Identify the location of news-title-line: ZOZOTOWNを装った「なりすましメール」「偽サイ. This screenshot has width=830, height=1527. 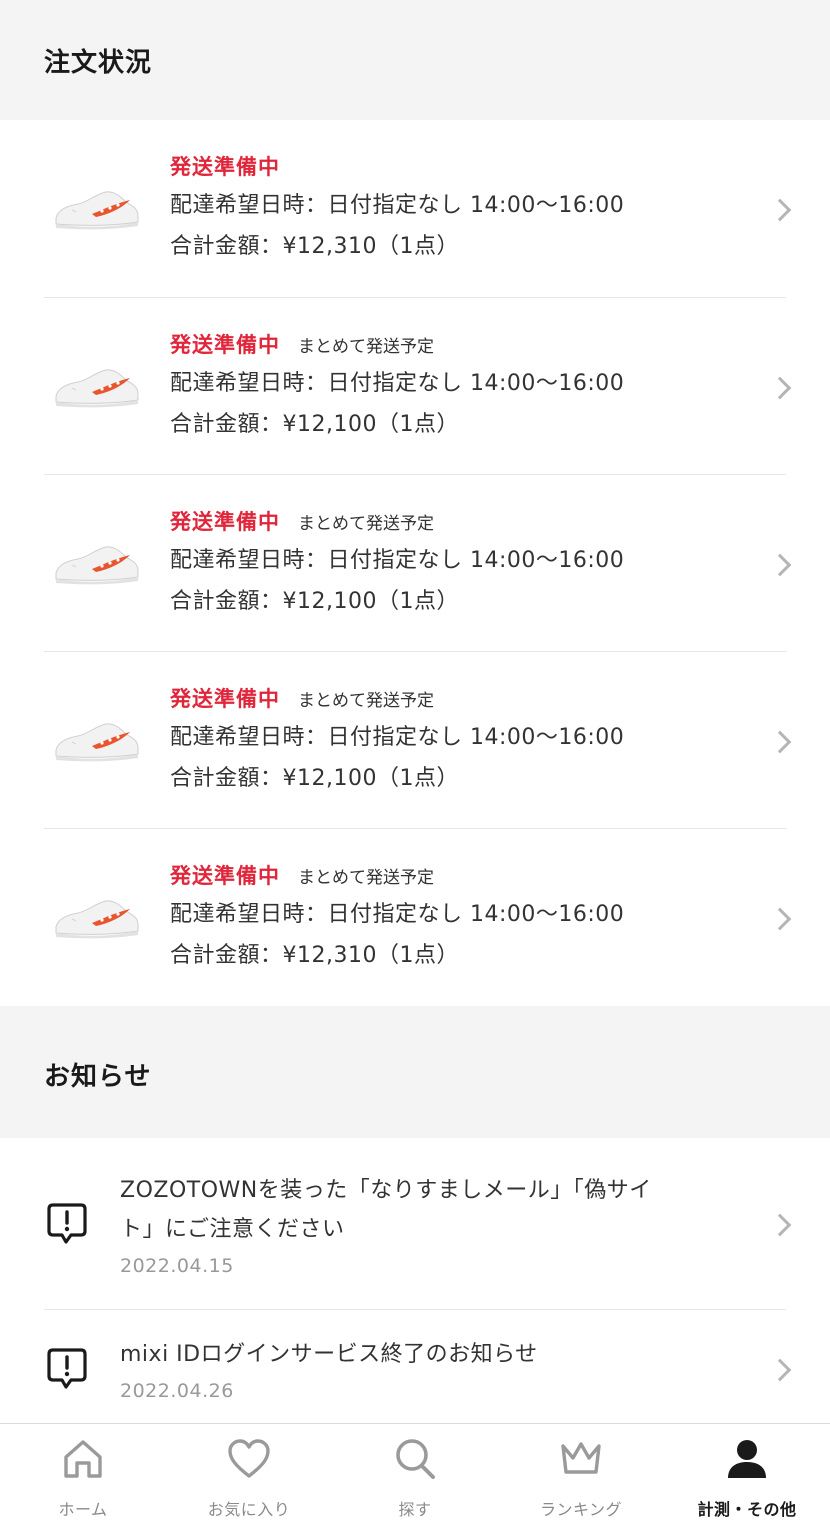
(386, 1190).